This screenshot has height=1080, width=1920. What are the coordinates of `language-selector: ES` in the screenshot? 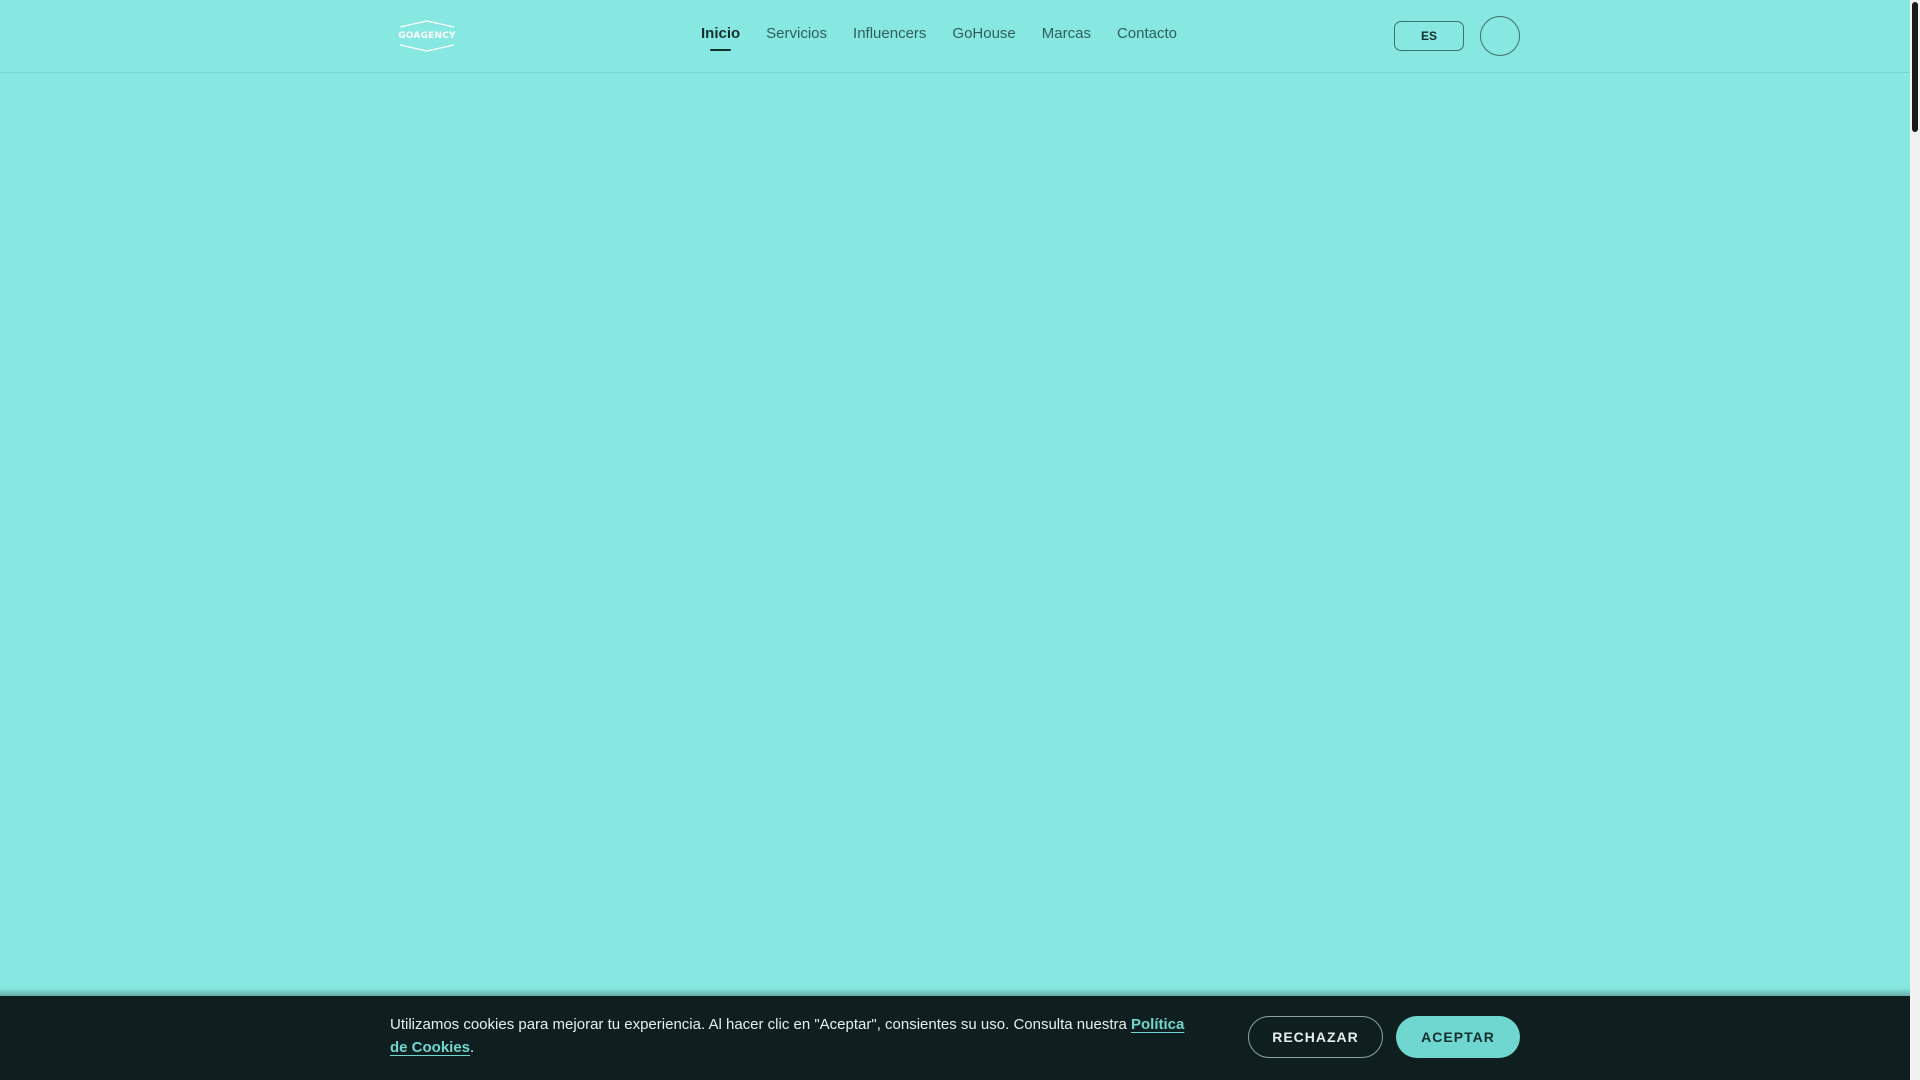 It's located at (1429, 36).